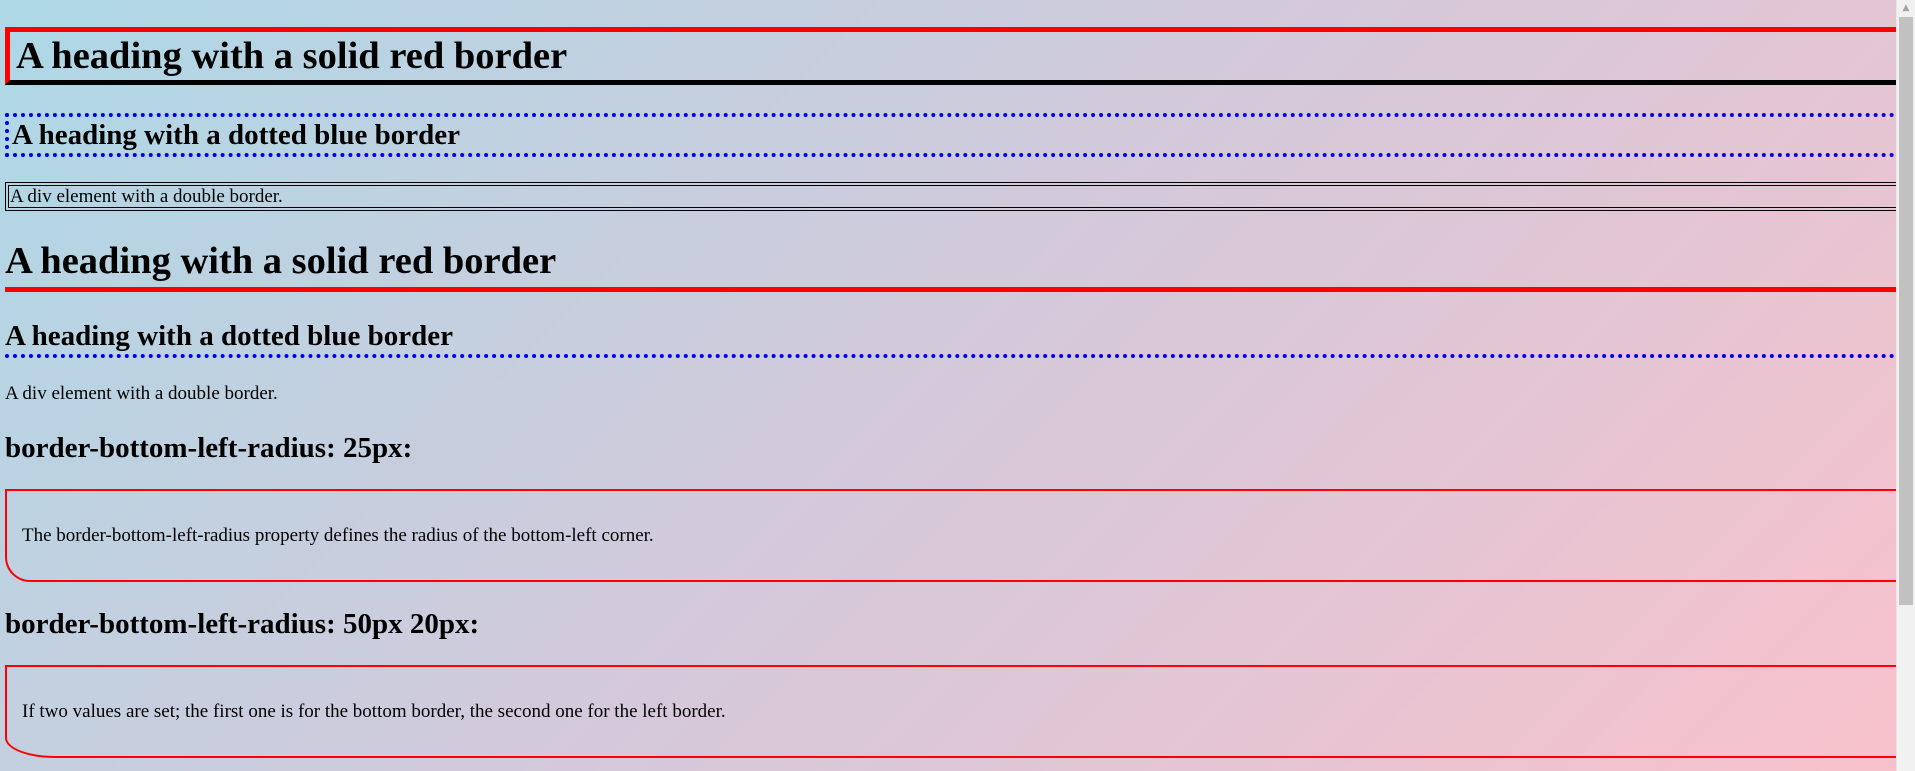 The image size is (1915, 771). What do you see at coordinates (141, 393) in the screenshot?
I see `div-double-border-text: A div element with a double border.` at bounding box center [141, 393].